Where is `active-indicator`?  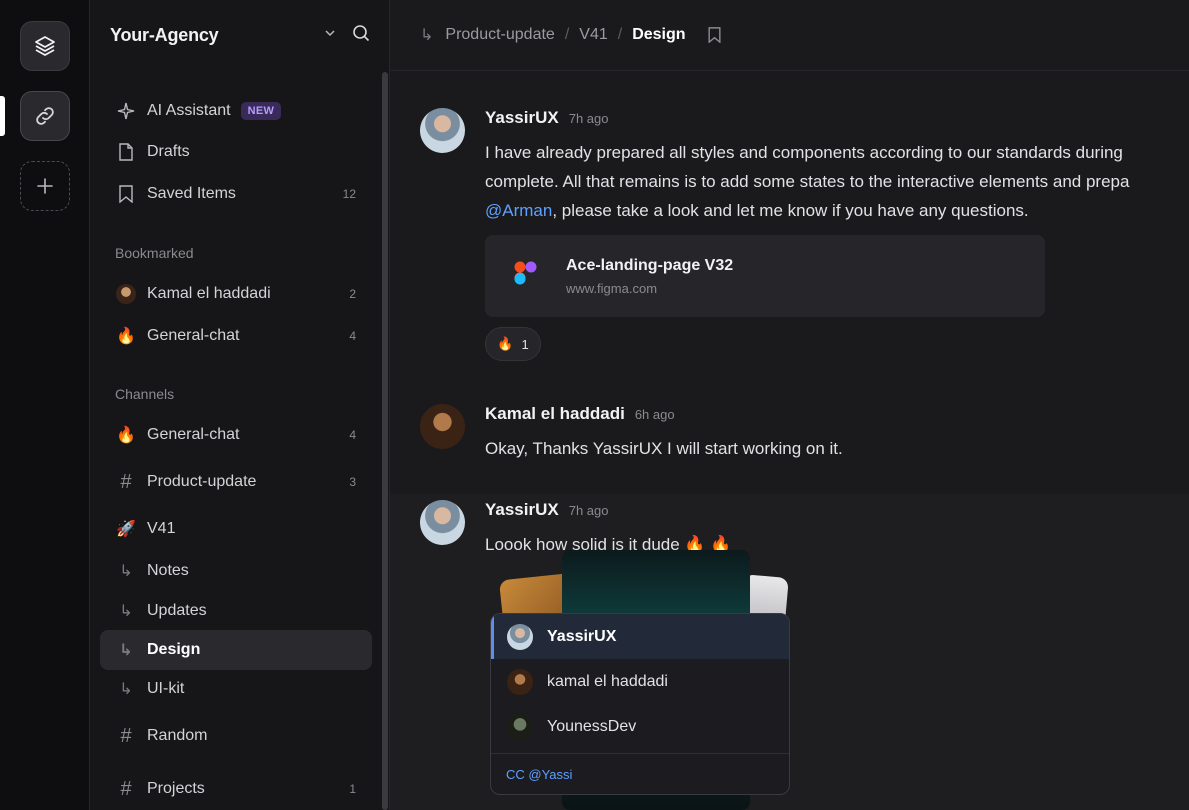 active-indicator is located at coordinates (2, 116).